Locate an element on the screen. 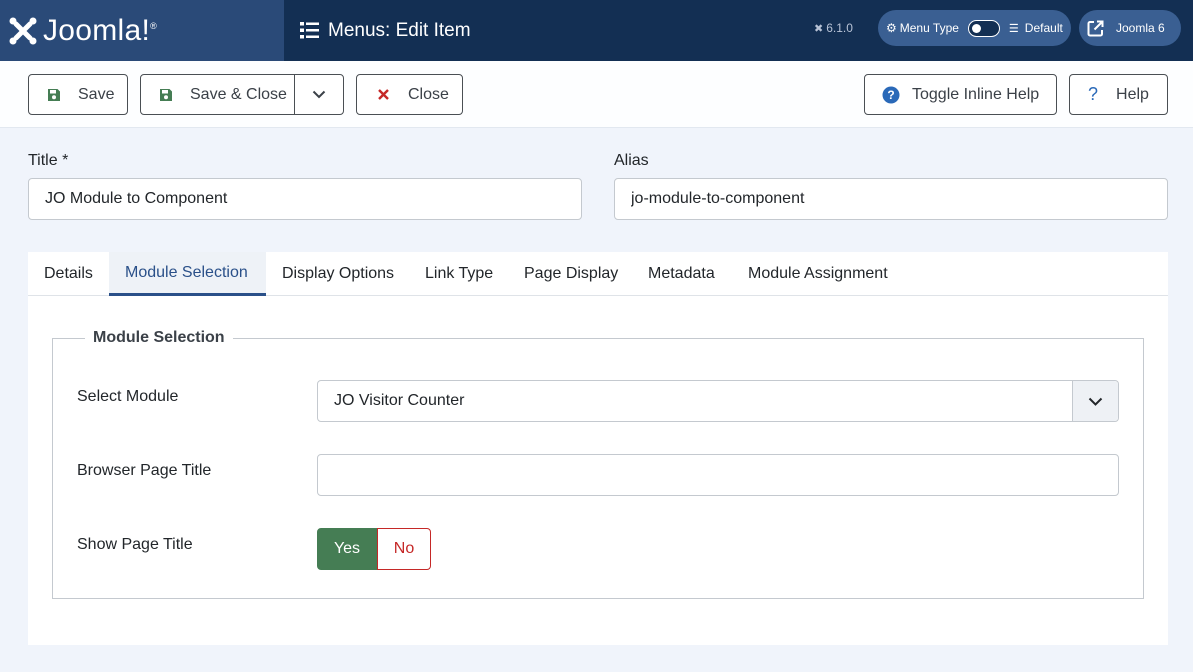 The image size is (1193, 672). tab-display-options: Display Options is located at coordinates (337, 274).